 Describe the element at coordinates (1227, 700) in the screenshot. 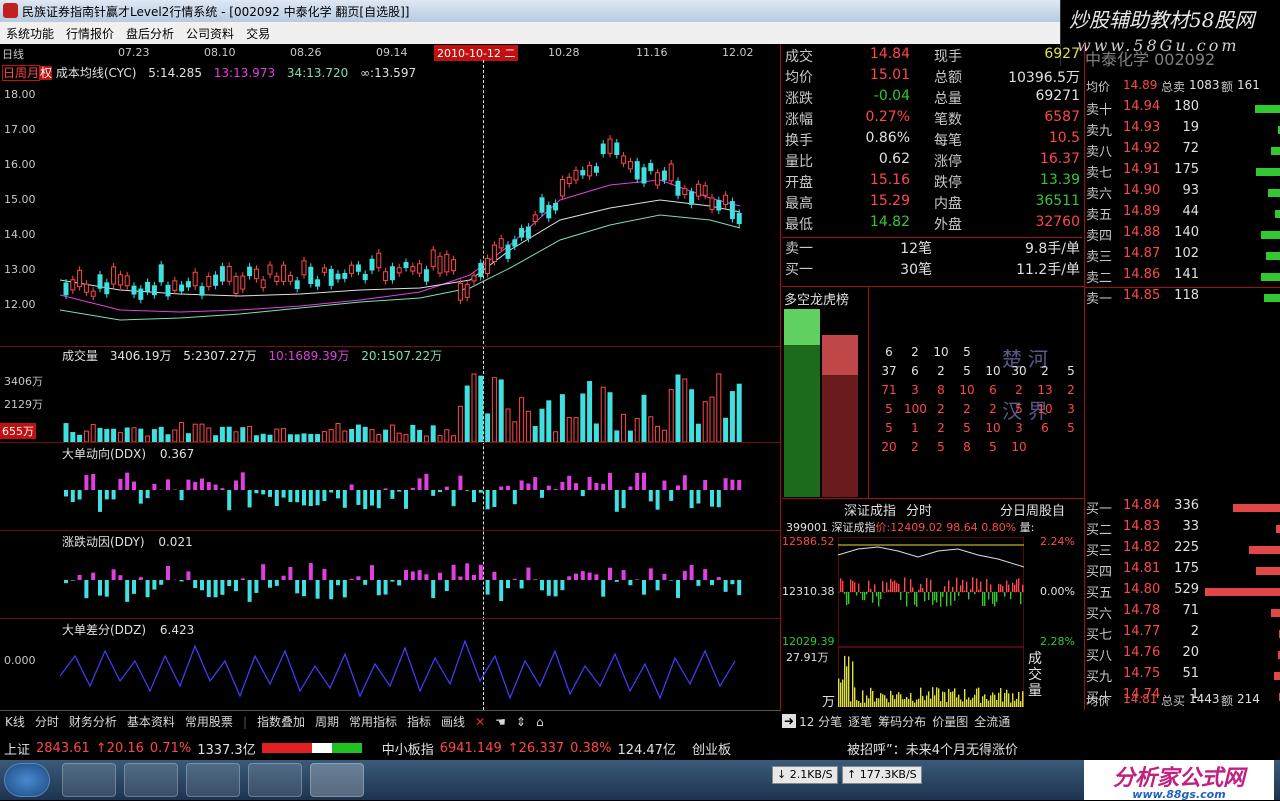

I see `amount-label: 额` at that location.